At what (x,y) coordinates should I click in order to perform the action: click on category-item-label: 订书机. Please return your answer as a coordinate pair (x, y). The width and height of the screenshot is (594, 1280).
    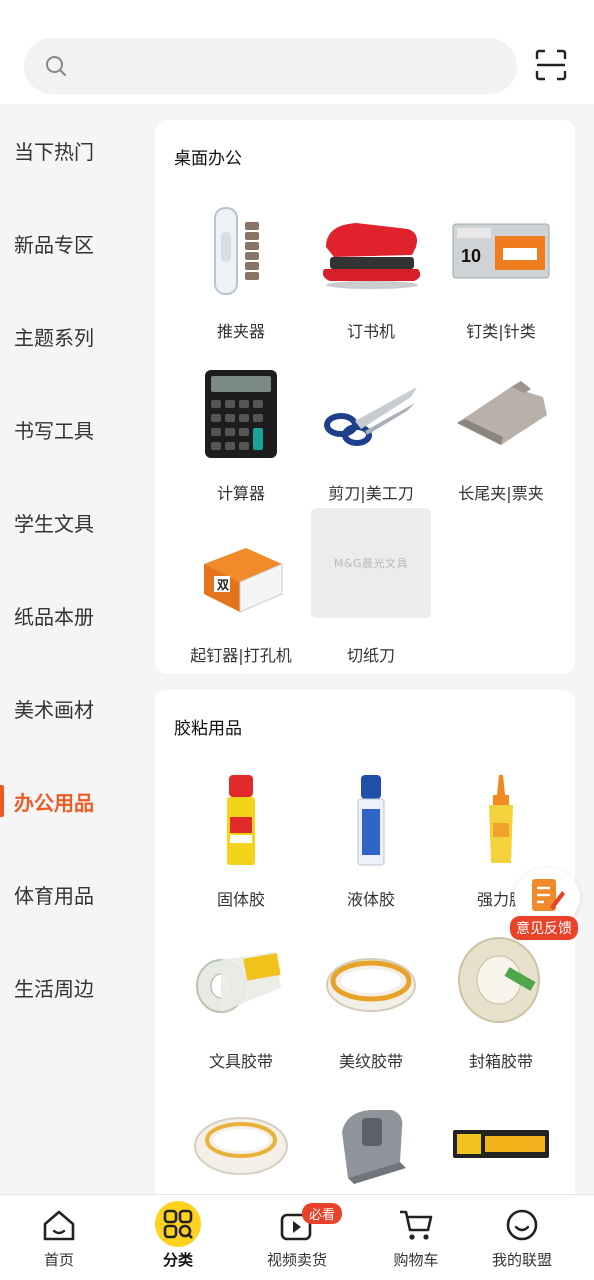
    Looking at the image, I should click on (370, 331).